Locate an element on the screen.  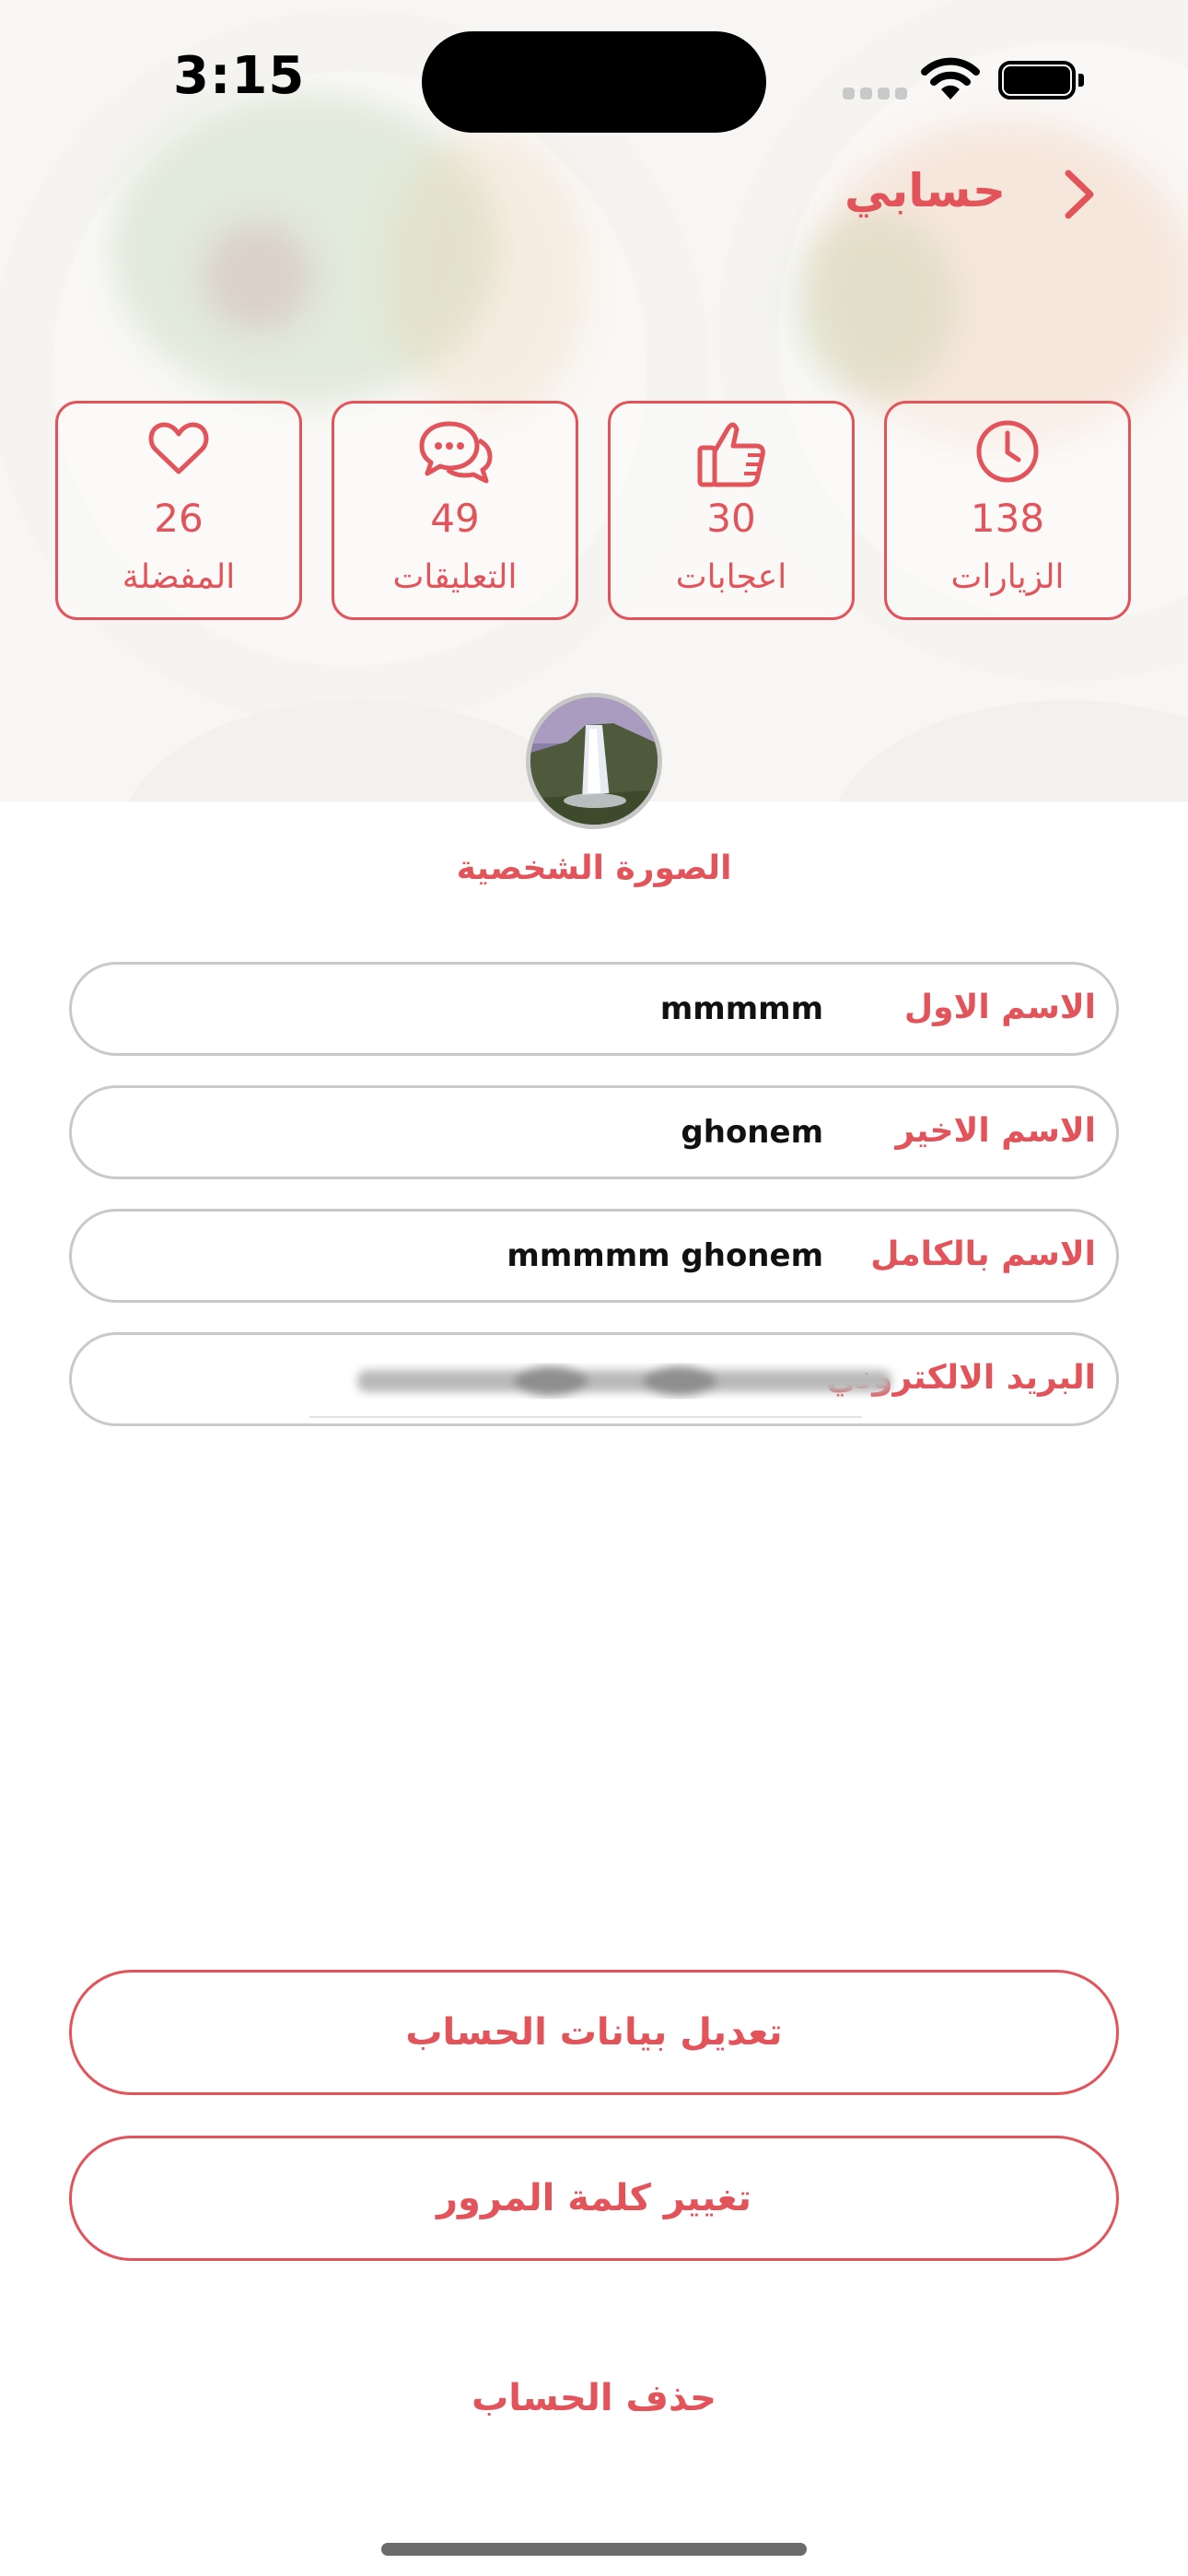
avatar-label: الصورة الشخصية is located at coordinates (594, 868).